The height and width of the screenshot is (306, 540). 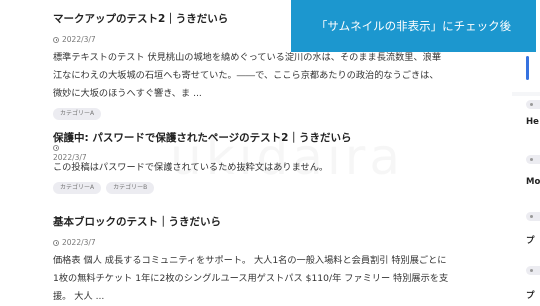 What do you see at coordinates (273, 243) in the screenshot?
I see `post-date: 2022/3/7` at bounding box center [273, 243].